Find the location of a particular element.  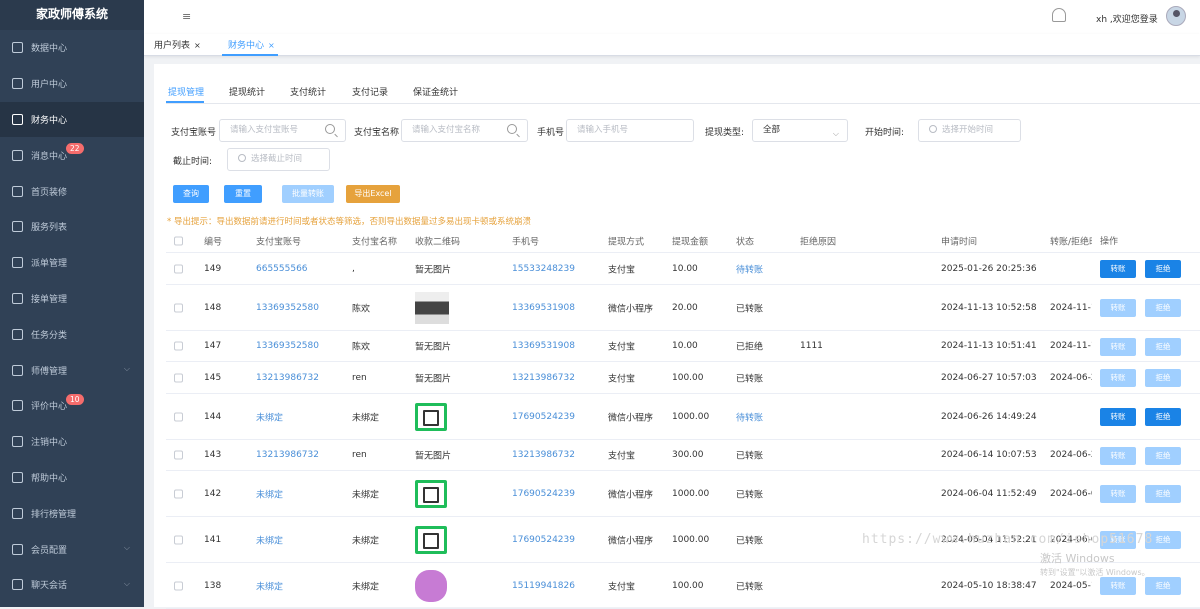

subtab-withdraw-management: 提现管理 is located at coordinates (186, 91).